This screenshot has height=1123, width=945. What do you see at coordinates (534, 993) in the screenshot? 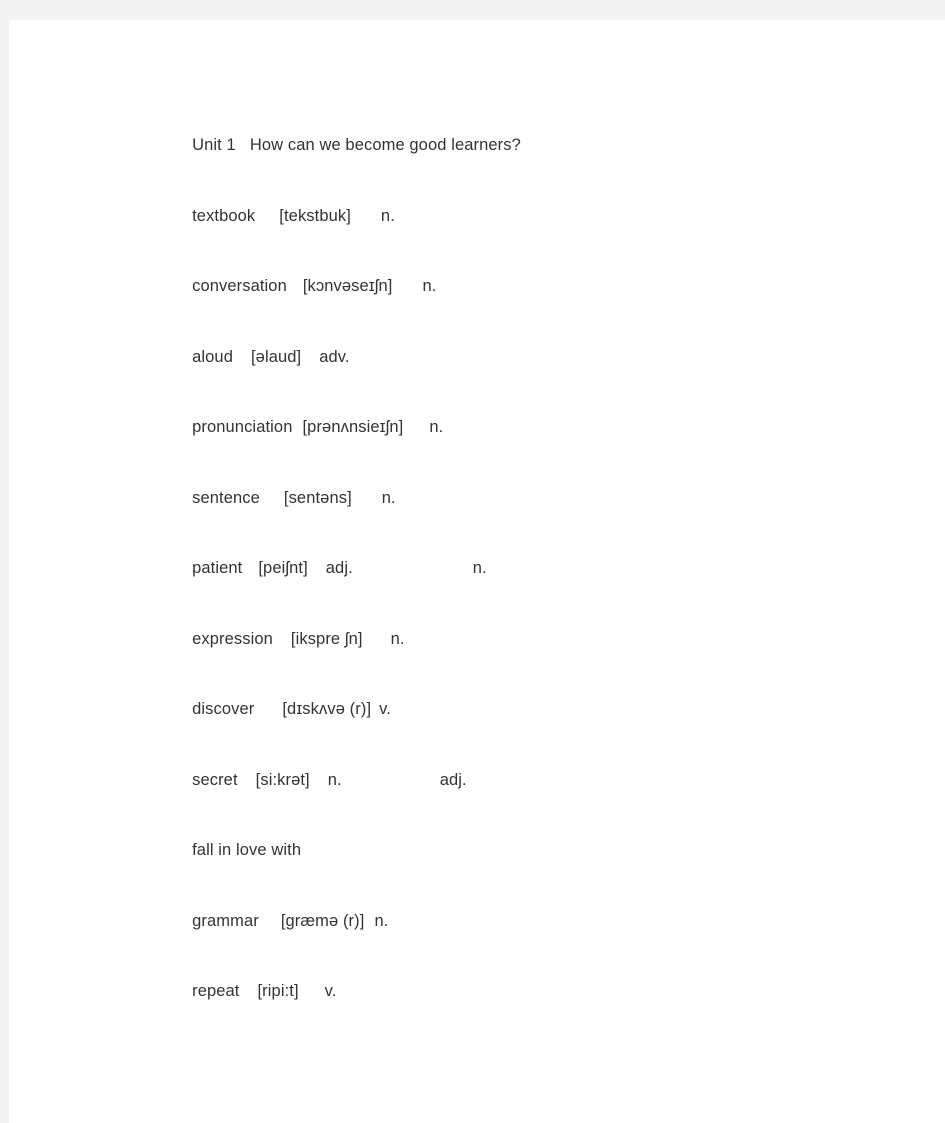
I see `vocab-entry-repeat: repeat [ripi:t] v.` at bounding box center [534, 993].